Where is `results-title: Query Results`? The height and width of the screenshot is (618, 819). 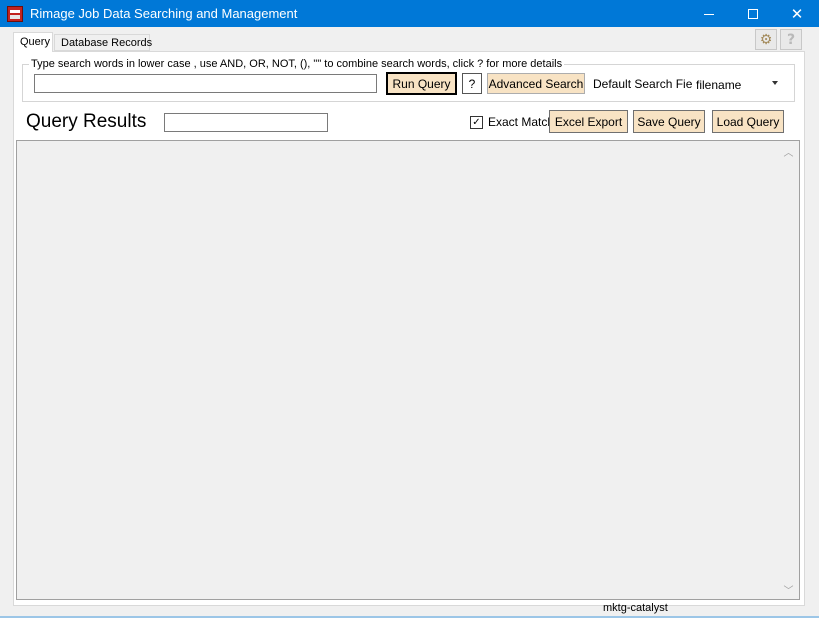
results-title: Query Results is located at coordinates (86, 121).